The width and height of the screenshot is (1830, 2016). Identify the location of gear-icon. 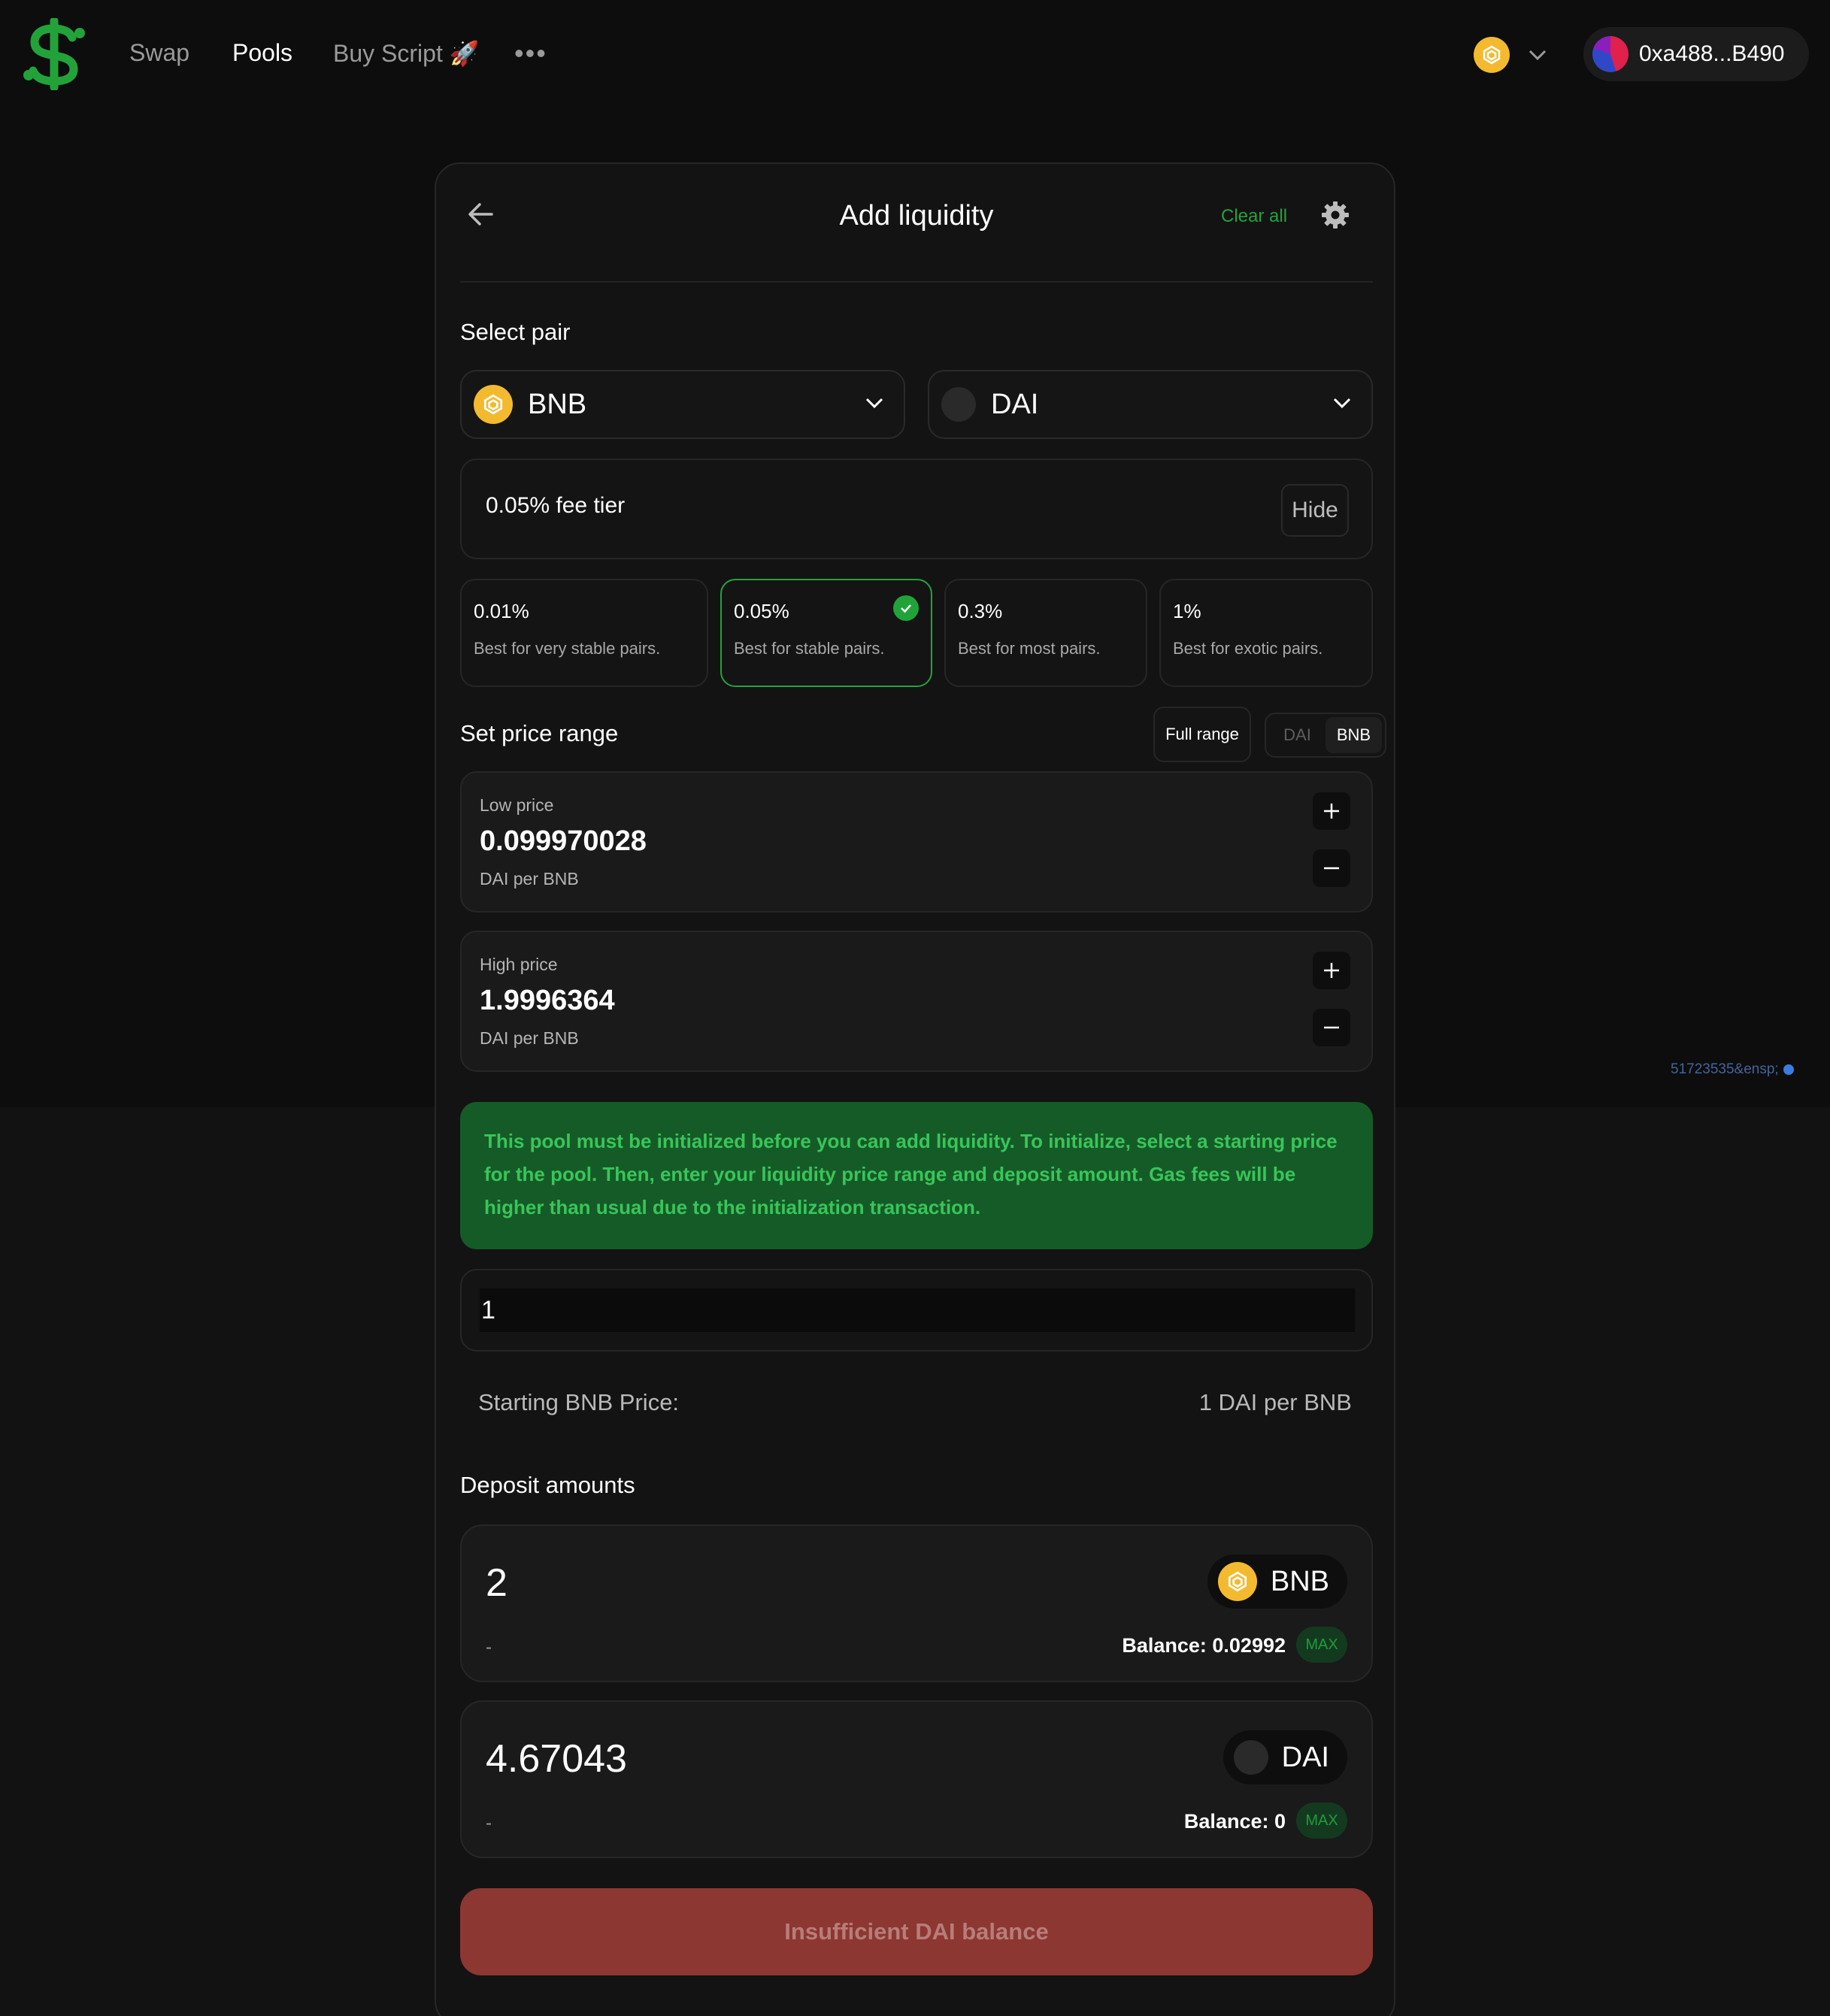
(1335, 215).